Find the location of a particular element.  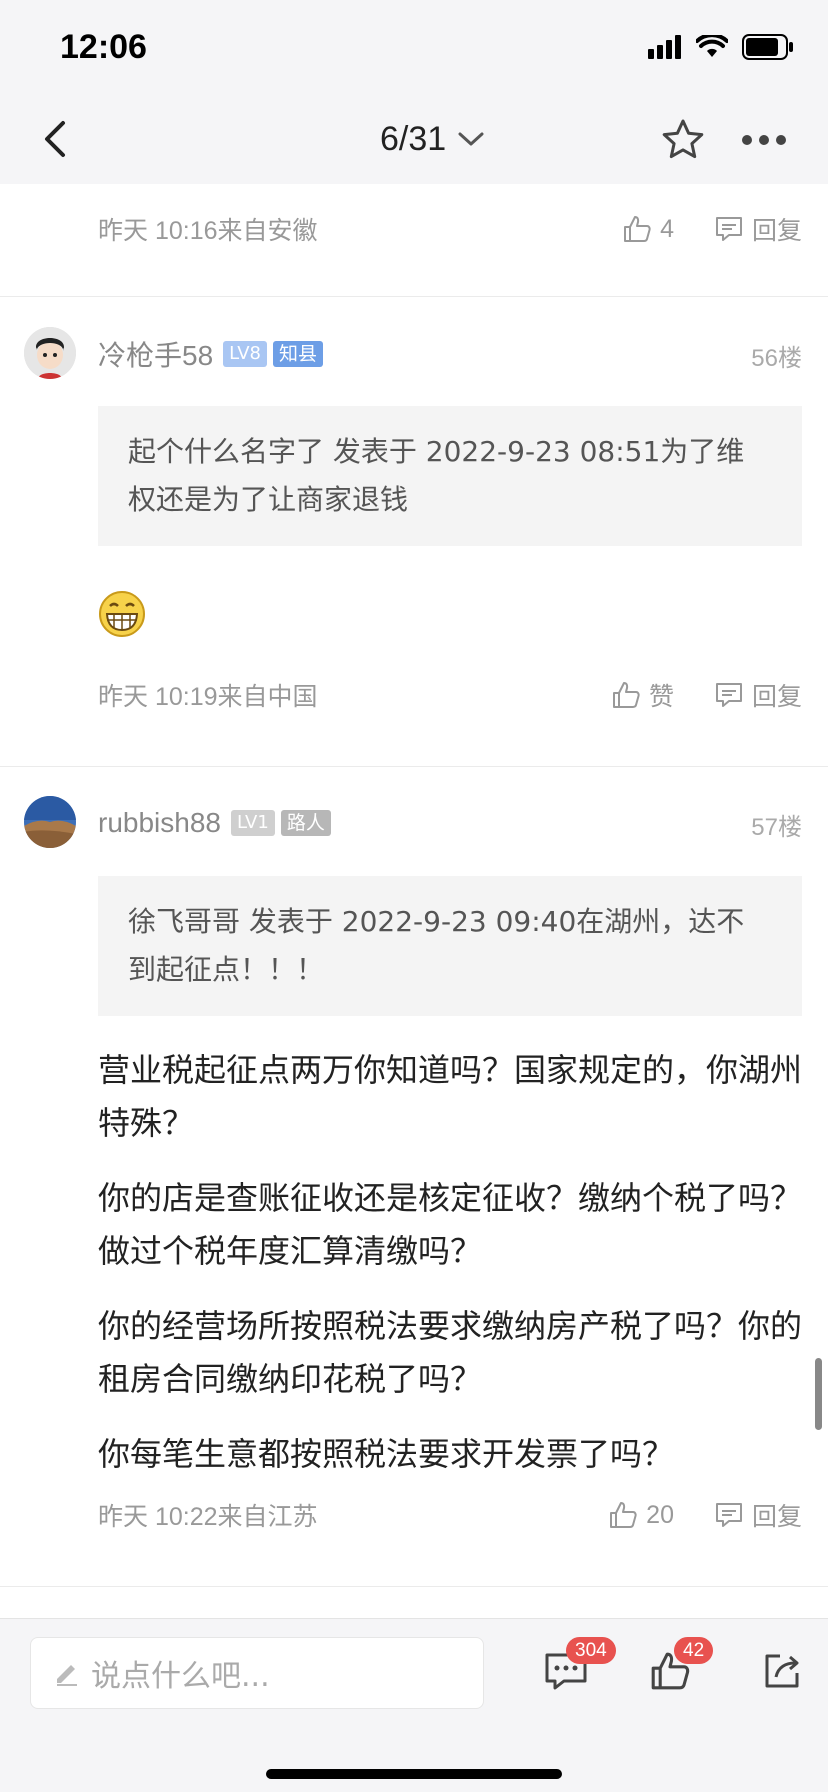

scrollbar is located at coordinates (818, 1394).